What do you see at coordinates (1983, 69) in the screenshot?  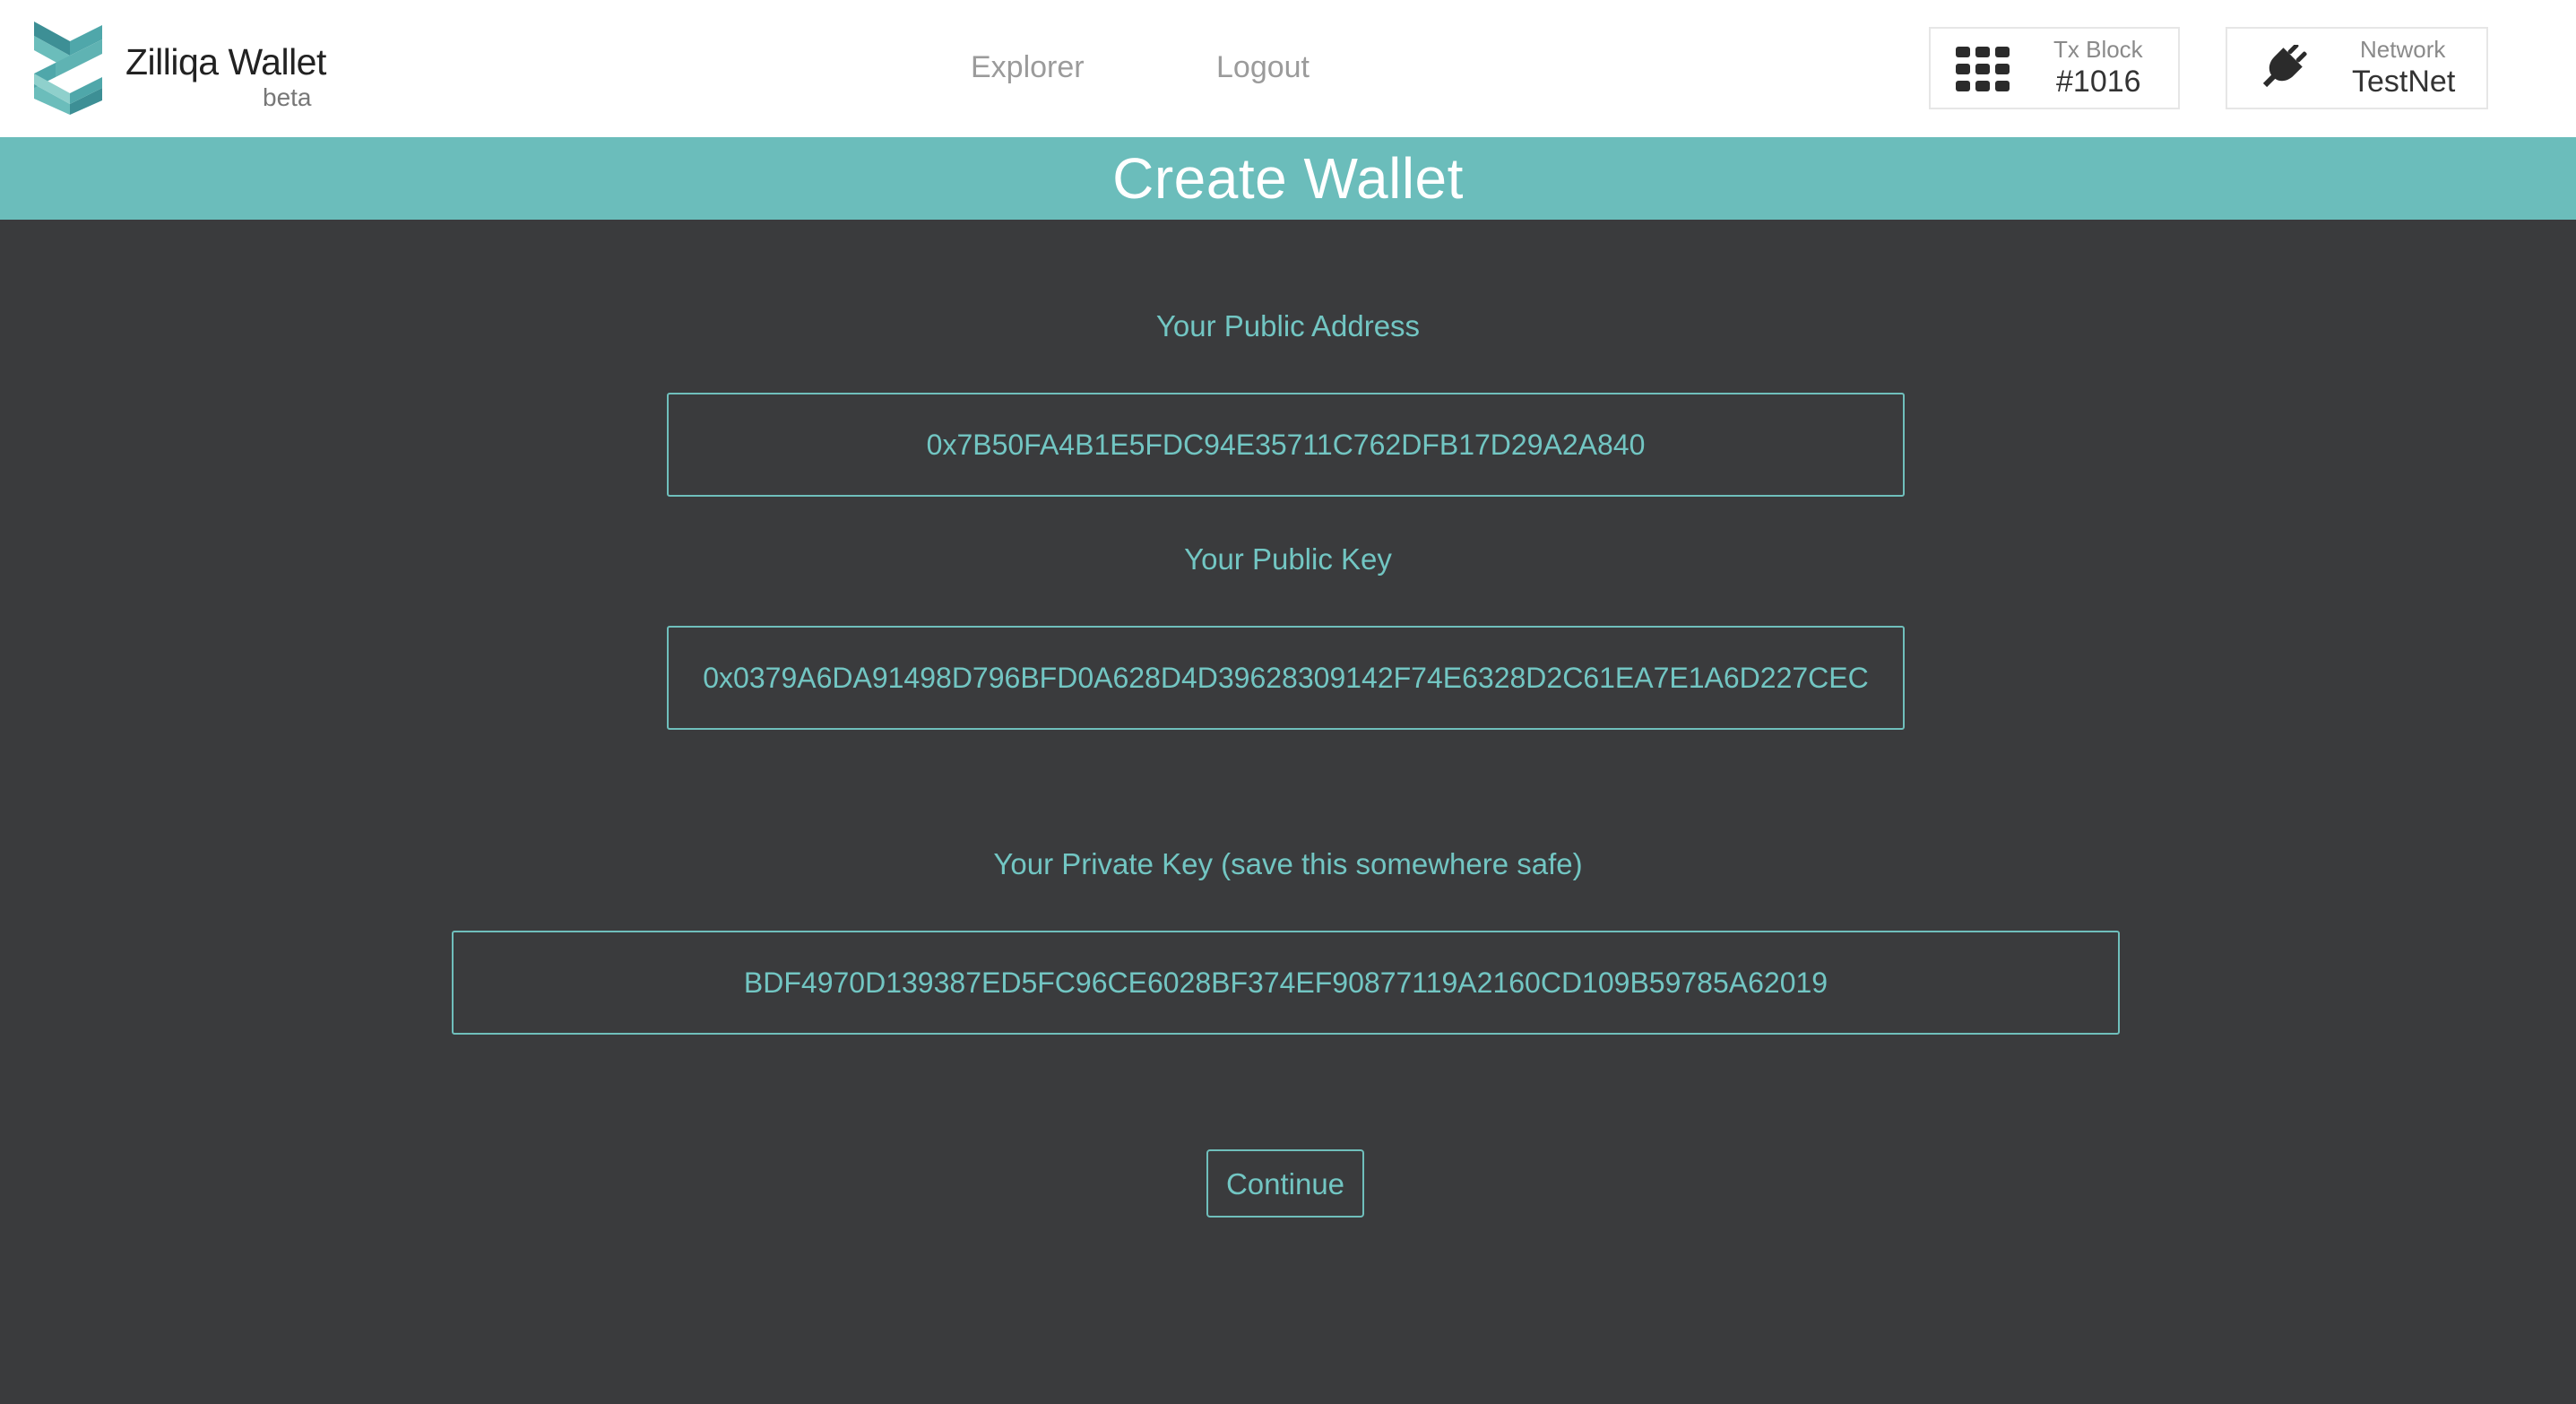 I see `grid-icon` at bounding box center [1983, 69].